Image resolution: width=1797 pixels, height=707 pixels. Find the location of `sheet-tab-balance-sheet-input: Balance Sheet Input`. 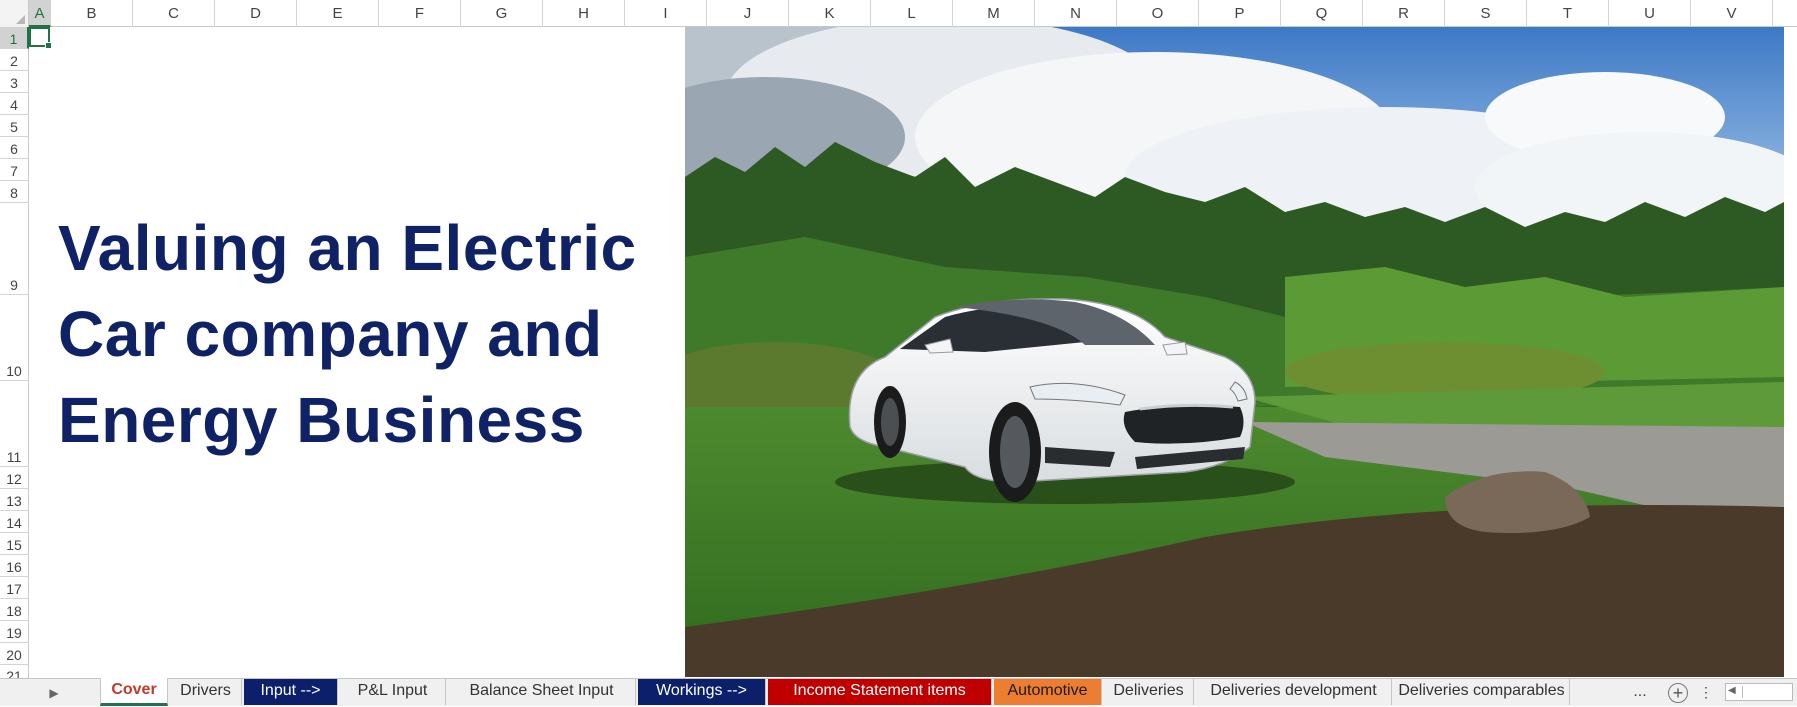

sheet-tab-balance-sheet-input: Balance Sheet Input is located at coordinates (542, 692).